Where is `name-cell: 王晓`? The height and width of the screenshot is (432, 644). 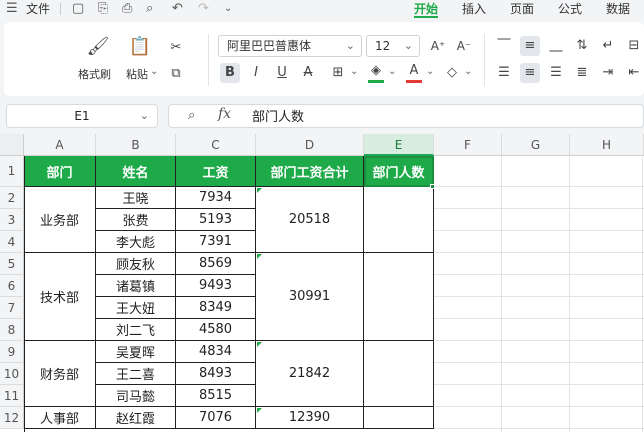
name-cell: 王晓 is located at coordinates (136, 198).